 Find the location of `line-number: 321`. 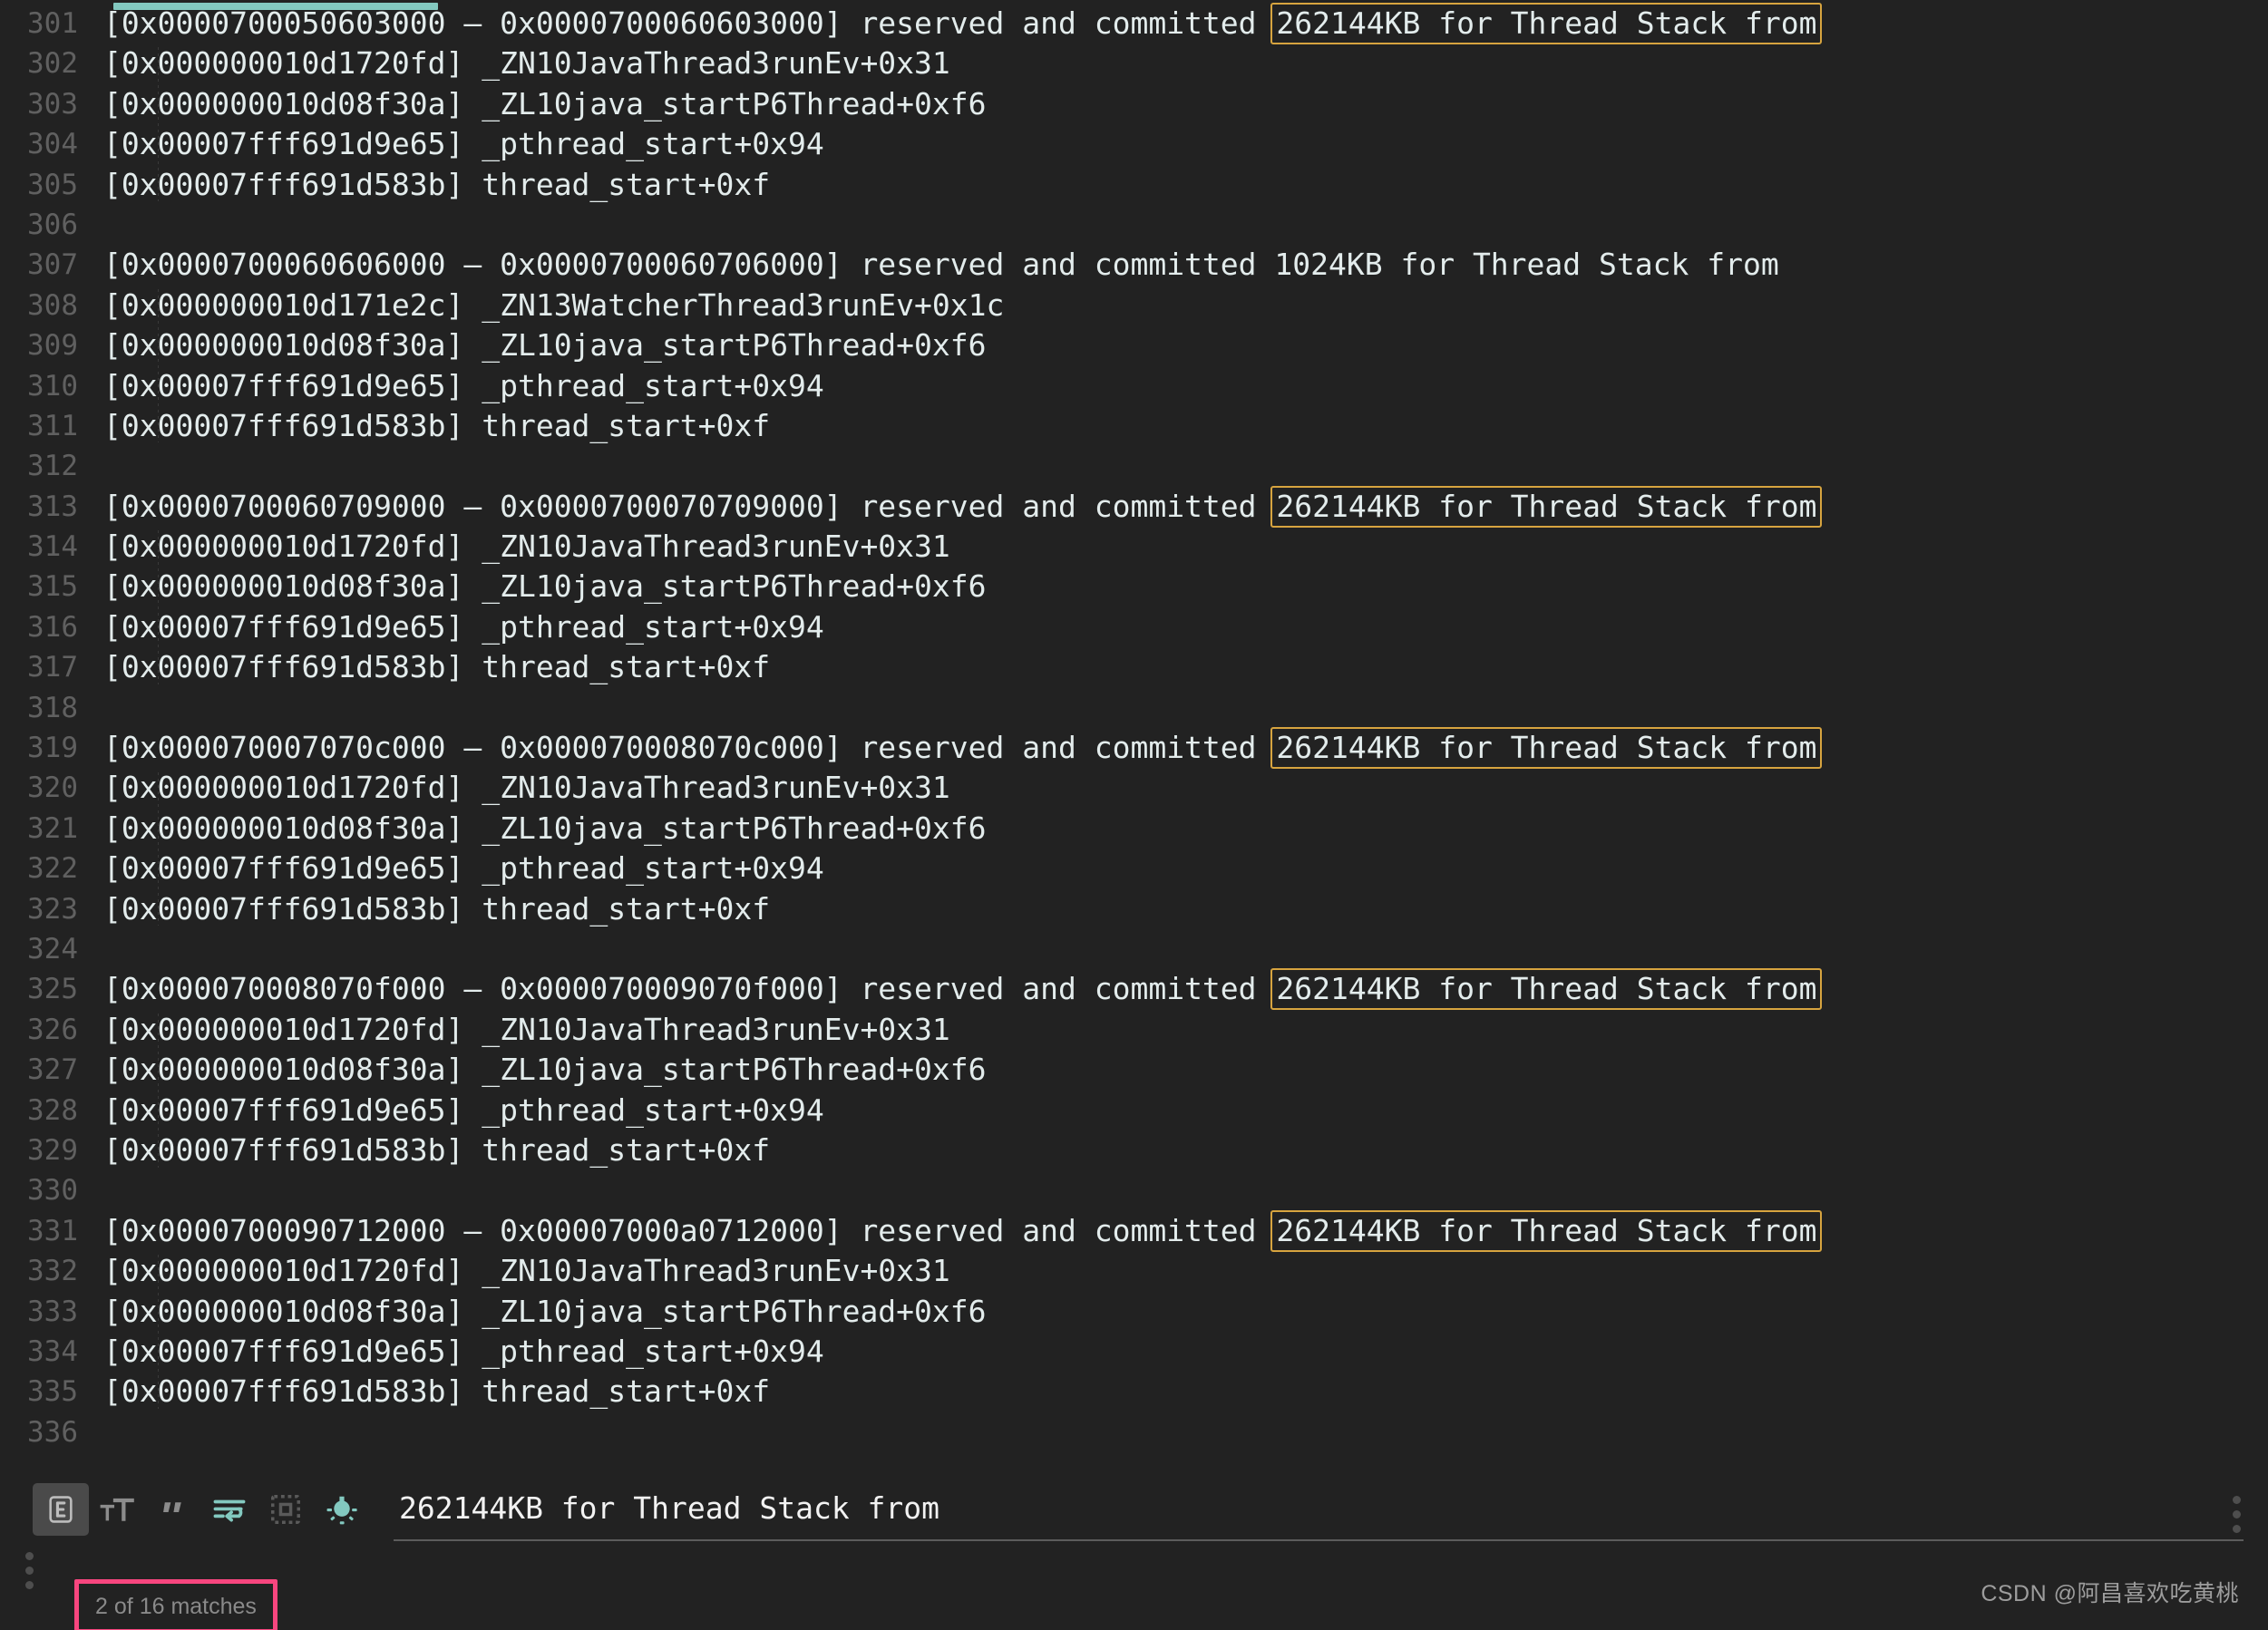

line-number: 321 is located at coordinates (52, 828).